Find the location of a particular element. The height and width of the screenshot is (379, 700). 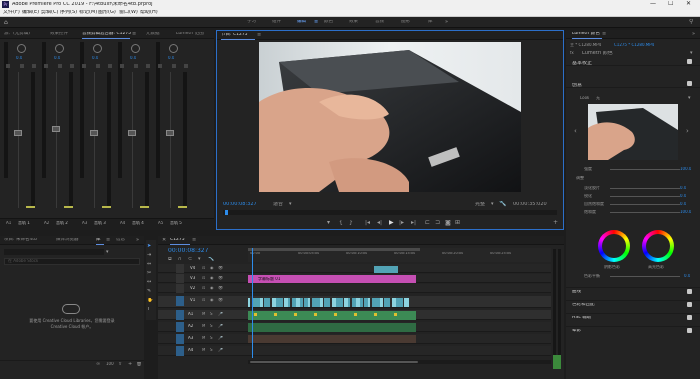

solo-button is located at coordinates (22, 66).